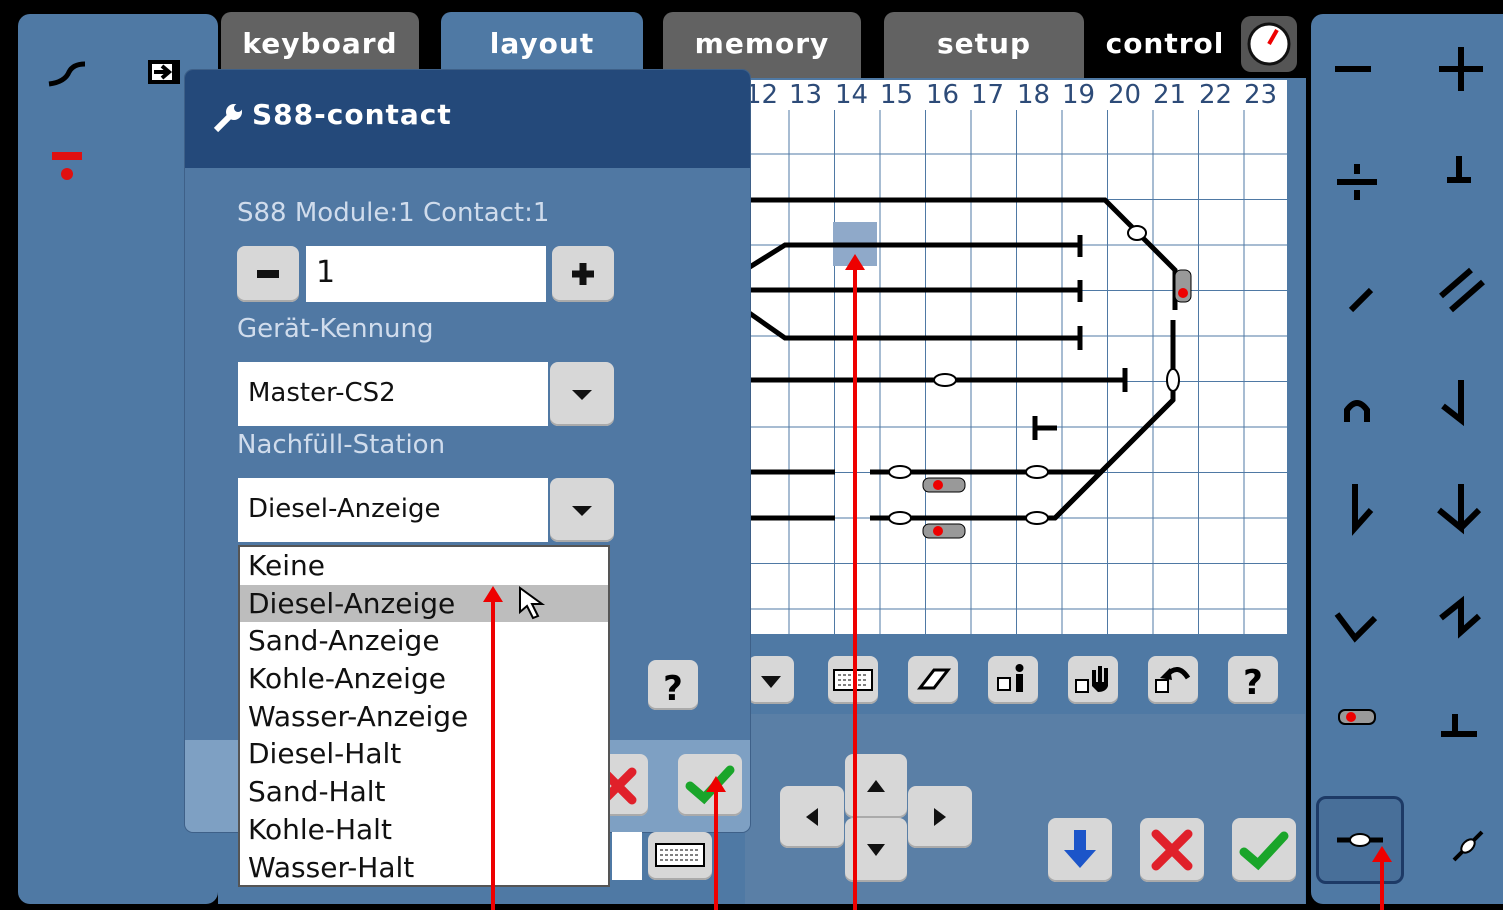  What do you see at coordinates (1261, 95) in the screenshot?
I see `grid-col-23: 23` at bounding box center [1261, 95].